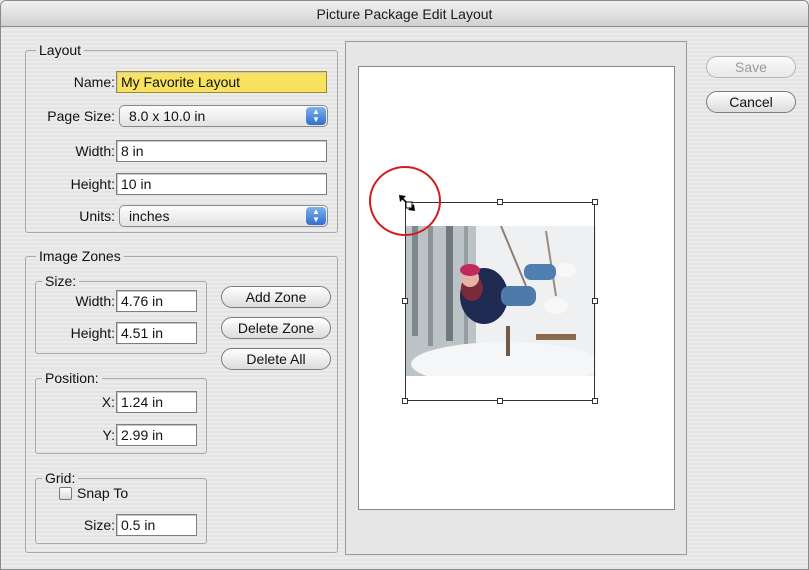 The image size is (809, 570). What do you see at coordinates (60, 50) in the screenshot?
I see `layout-legend: Layout` at bounding box center [60, 50].